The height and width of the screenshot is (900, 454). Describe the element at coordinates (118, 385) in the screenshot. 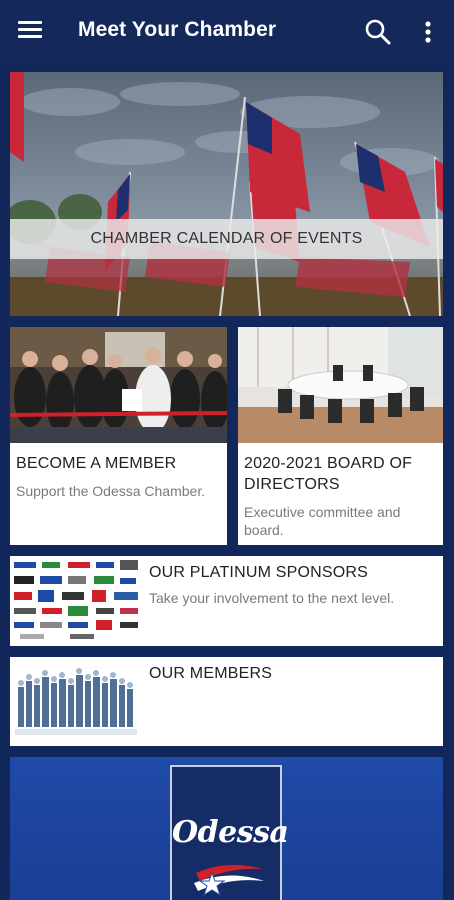

I see `ribbon-cutting-photo` at that location.